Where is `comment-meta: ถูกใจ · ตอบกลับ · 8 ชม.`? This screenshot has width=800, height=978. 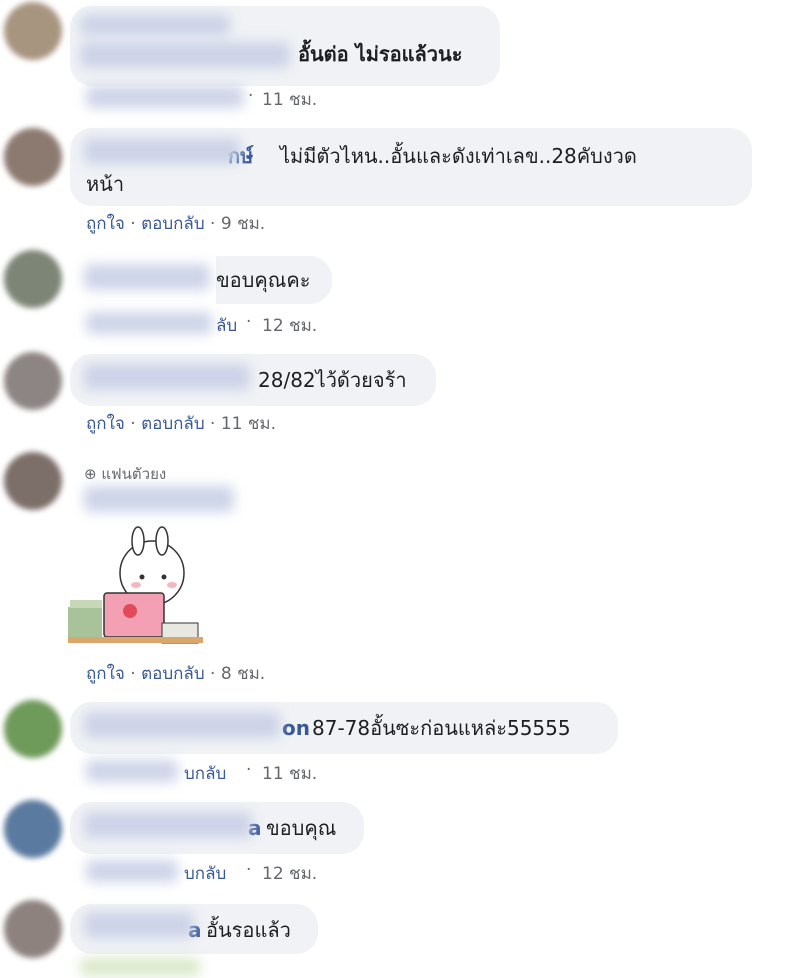
comment-meta: ถูกใจ · ตอบกลับ · 8 ชม. is located at coordinates (176, 674).